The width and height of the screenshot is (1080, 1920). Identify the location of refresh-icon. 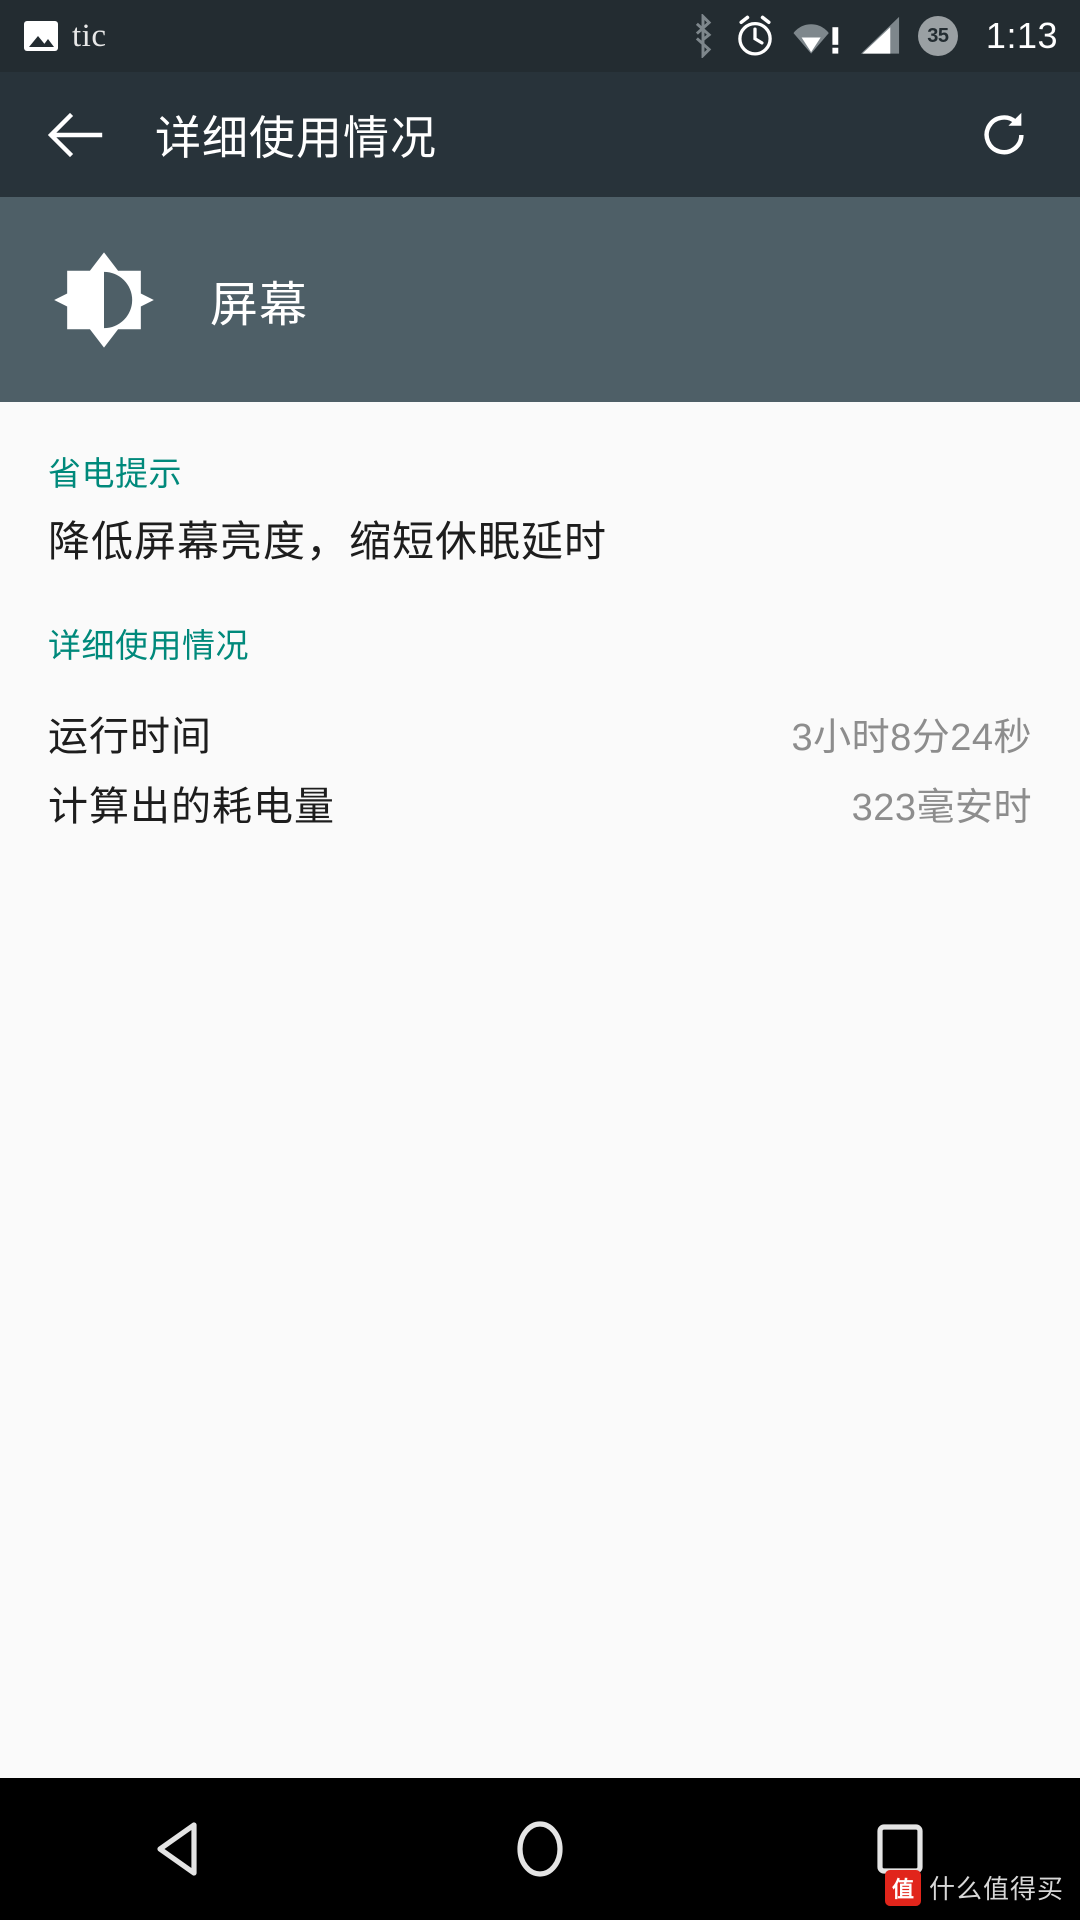
(1004, 133).